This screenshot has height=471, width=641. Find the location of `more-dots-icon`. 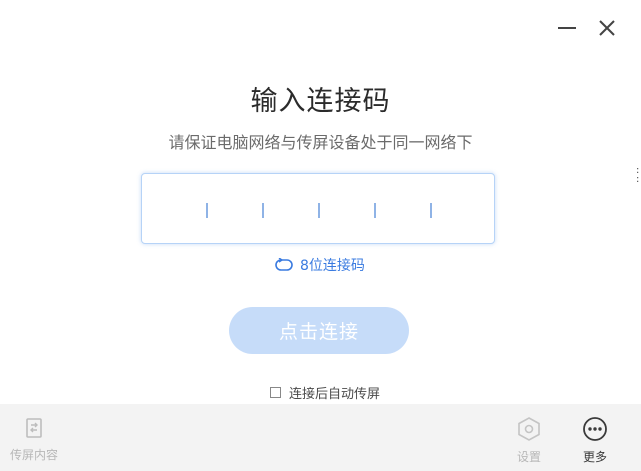

more-dots-icon is located at coordinates (595, 429).